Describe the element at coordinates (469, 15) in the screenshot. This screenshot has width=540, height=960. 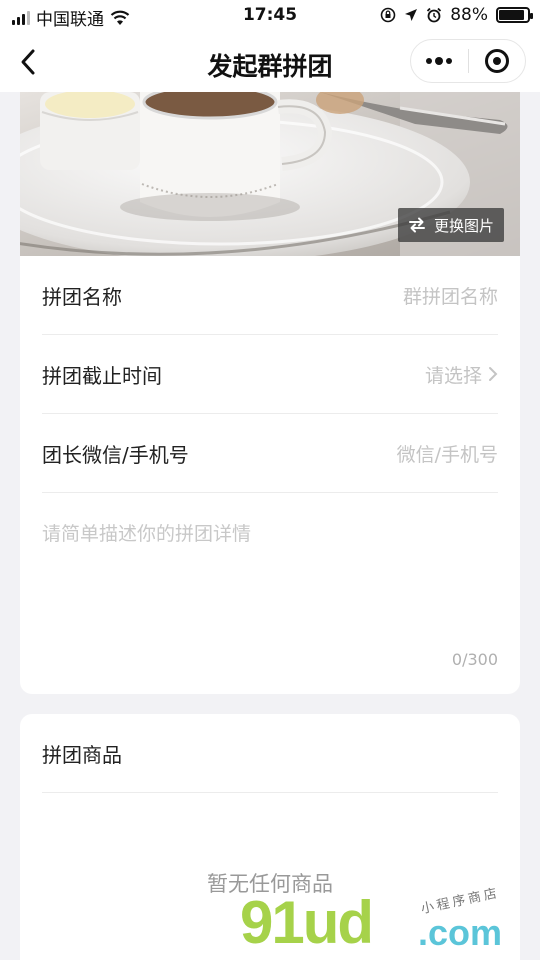
I see `battery-percent: 88%` at that location.